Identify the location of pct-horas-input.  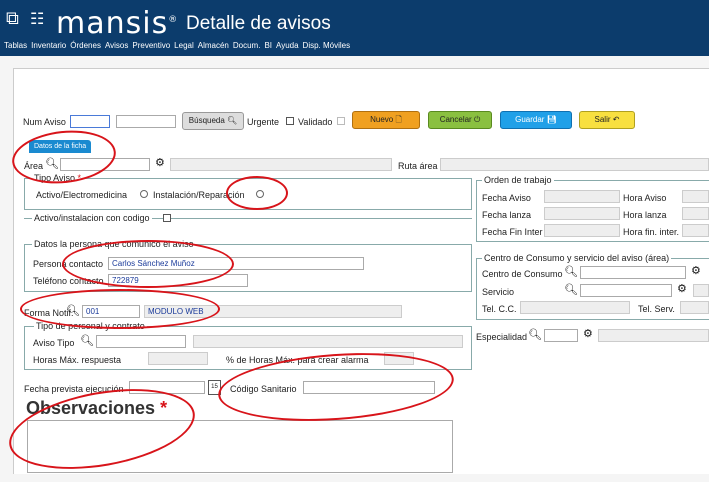
(399, 358).